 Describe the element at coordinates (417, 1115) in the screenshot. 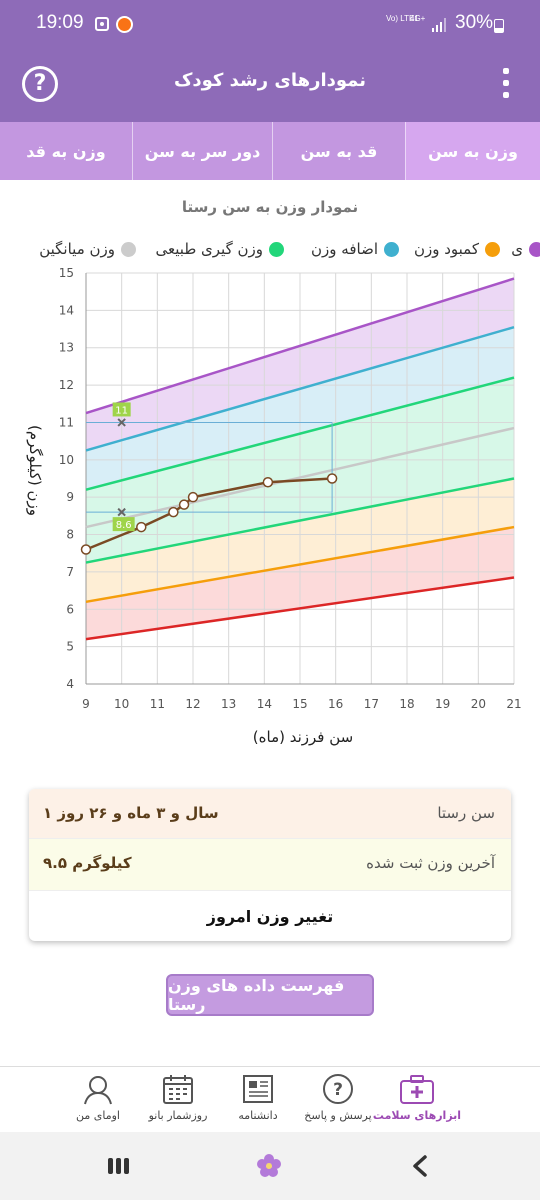

I see `nav-label: ابزارهای سلامت` at that location.